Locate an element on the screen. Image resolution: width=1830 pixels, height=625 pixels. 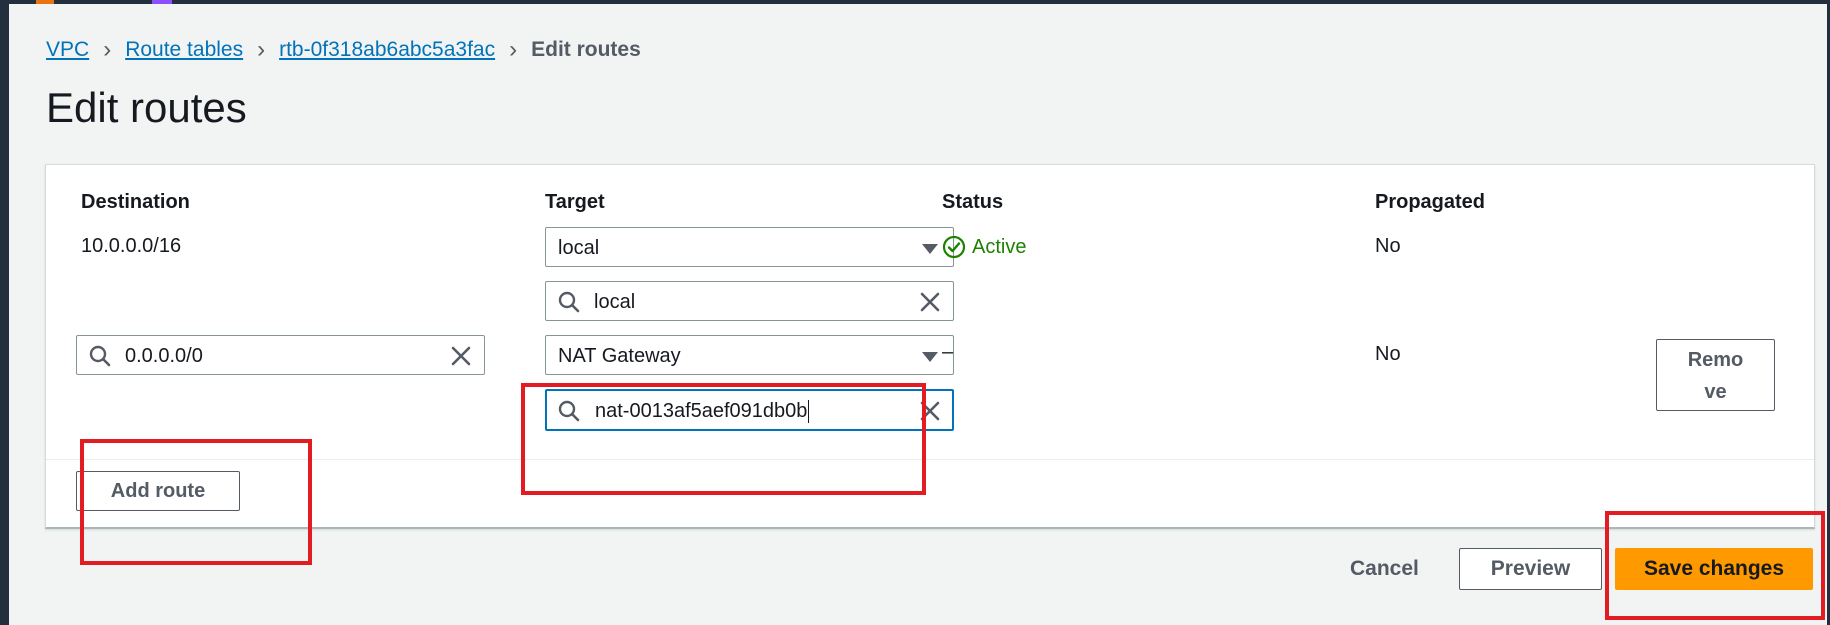
remove-route-button: Remo ve is located at coordinates (1715, 375).